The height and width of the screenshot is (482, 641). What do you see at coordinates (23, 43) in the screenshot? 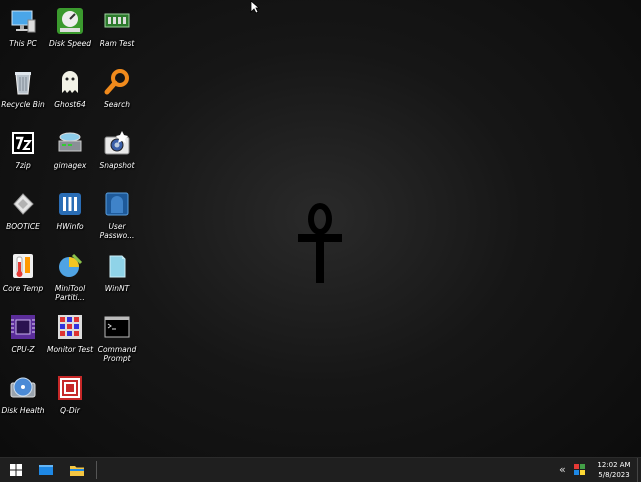
I see `icon-label: This PC` at bounding box center [23, 43].